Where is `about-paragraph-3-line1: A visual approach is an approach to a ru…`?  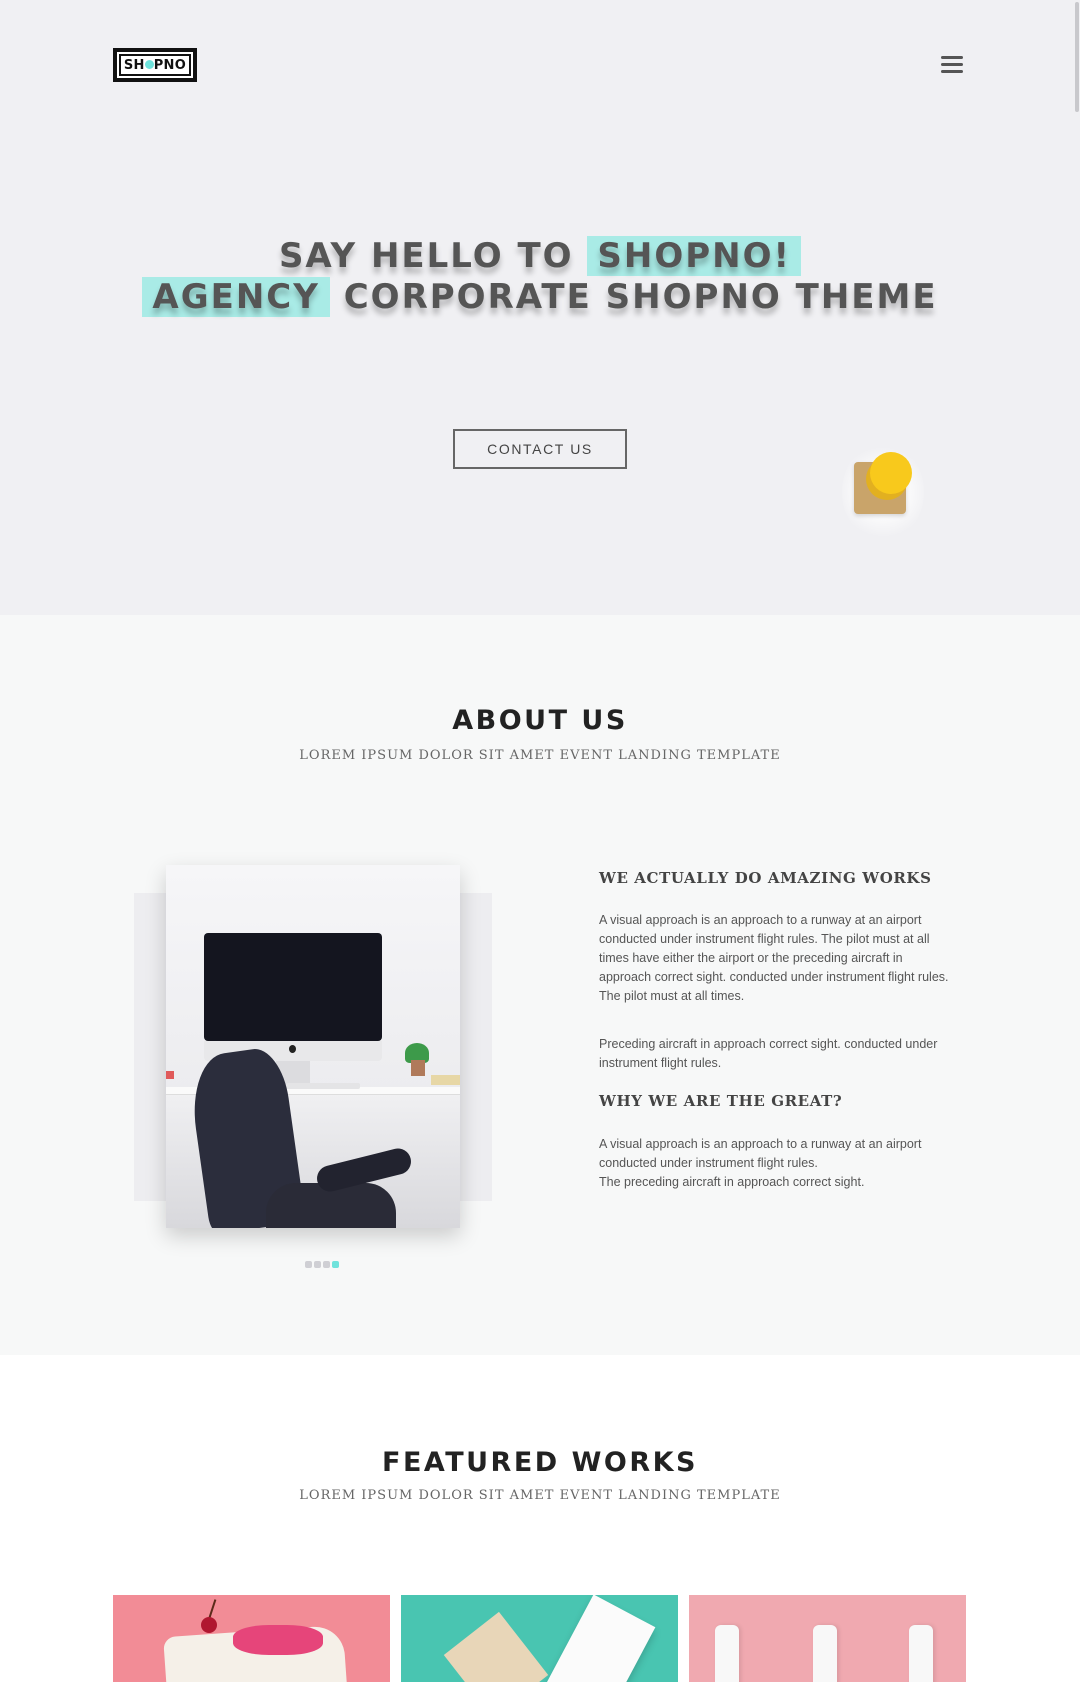
about-paragraph-3-line1: A visual approach is an approach to a ru… is located at coordinates (760, 1153).